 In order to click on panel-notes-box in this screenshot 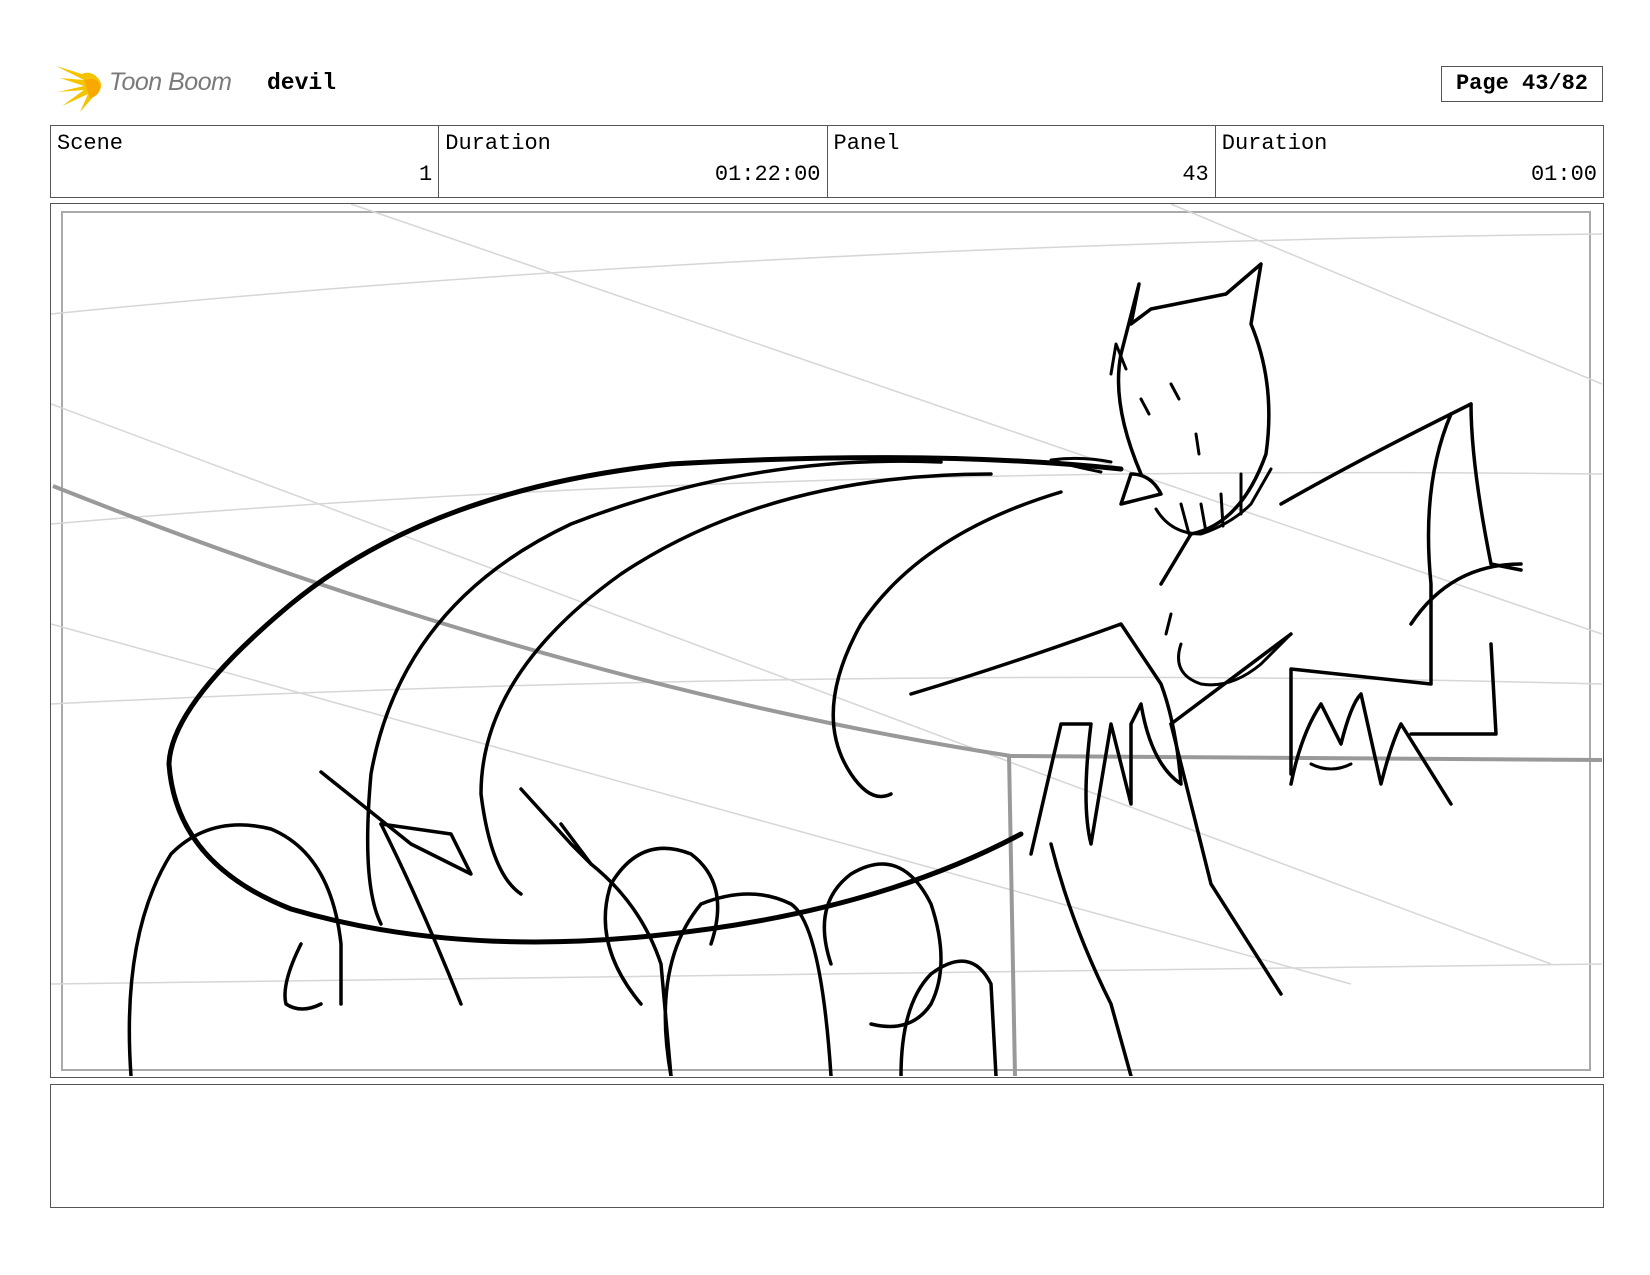, I will do `click(827, 1146)`.